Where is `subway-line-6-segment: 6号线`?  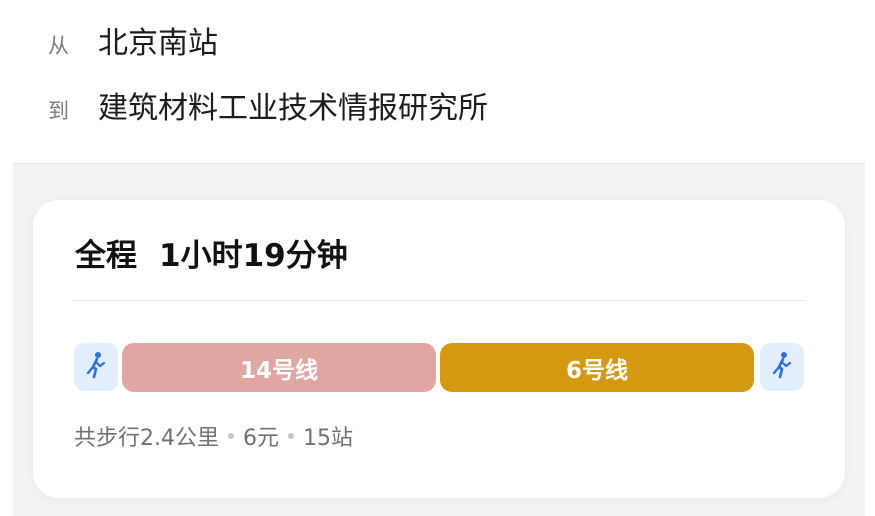 subway-line-6-segment: 6号线 is located at coordinates (597, 367).